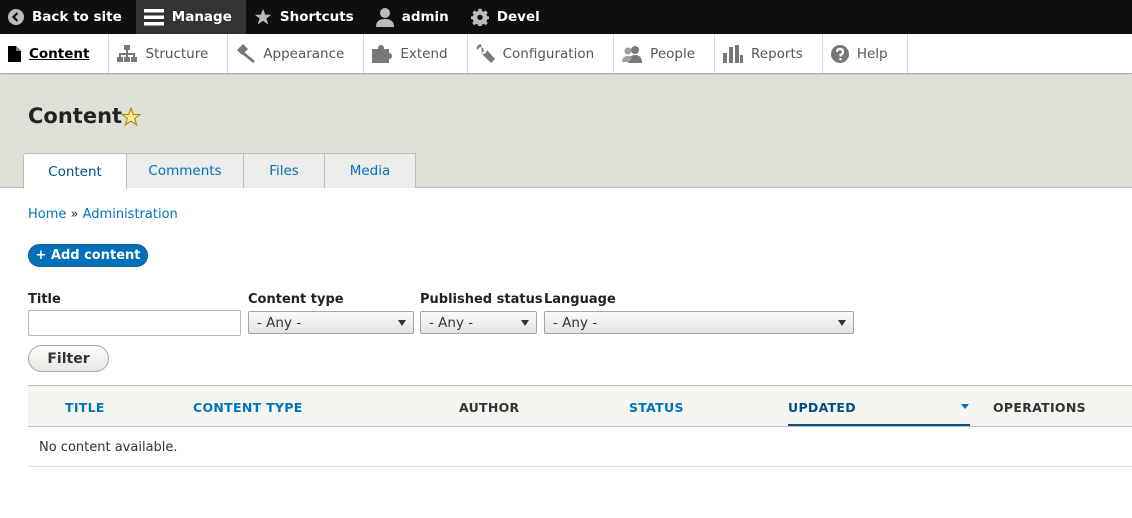 The height and width of the screenshot is (518, 1132). Describe the element at coordinates (284, 170) in the screenshot. I see `tab-files: Files` at that location.